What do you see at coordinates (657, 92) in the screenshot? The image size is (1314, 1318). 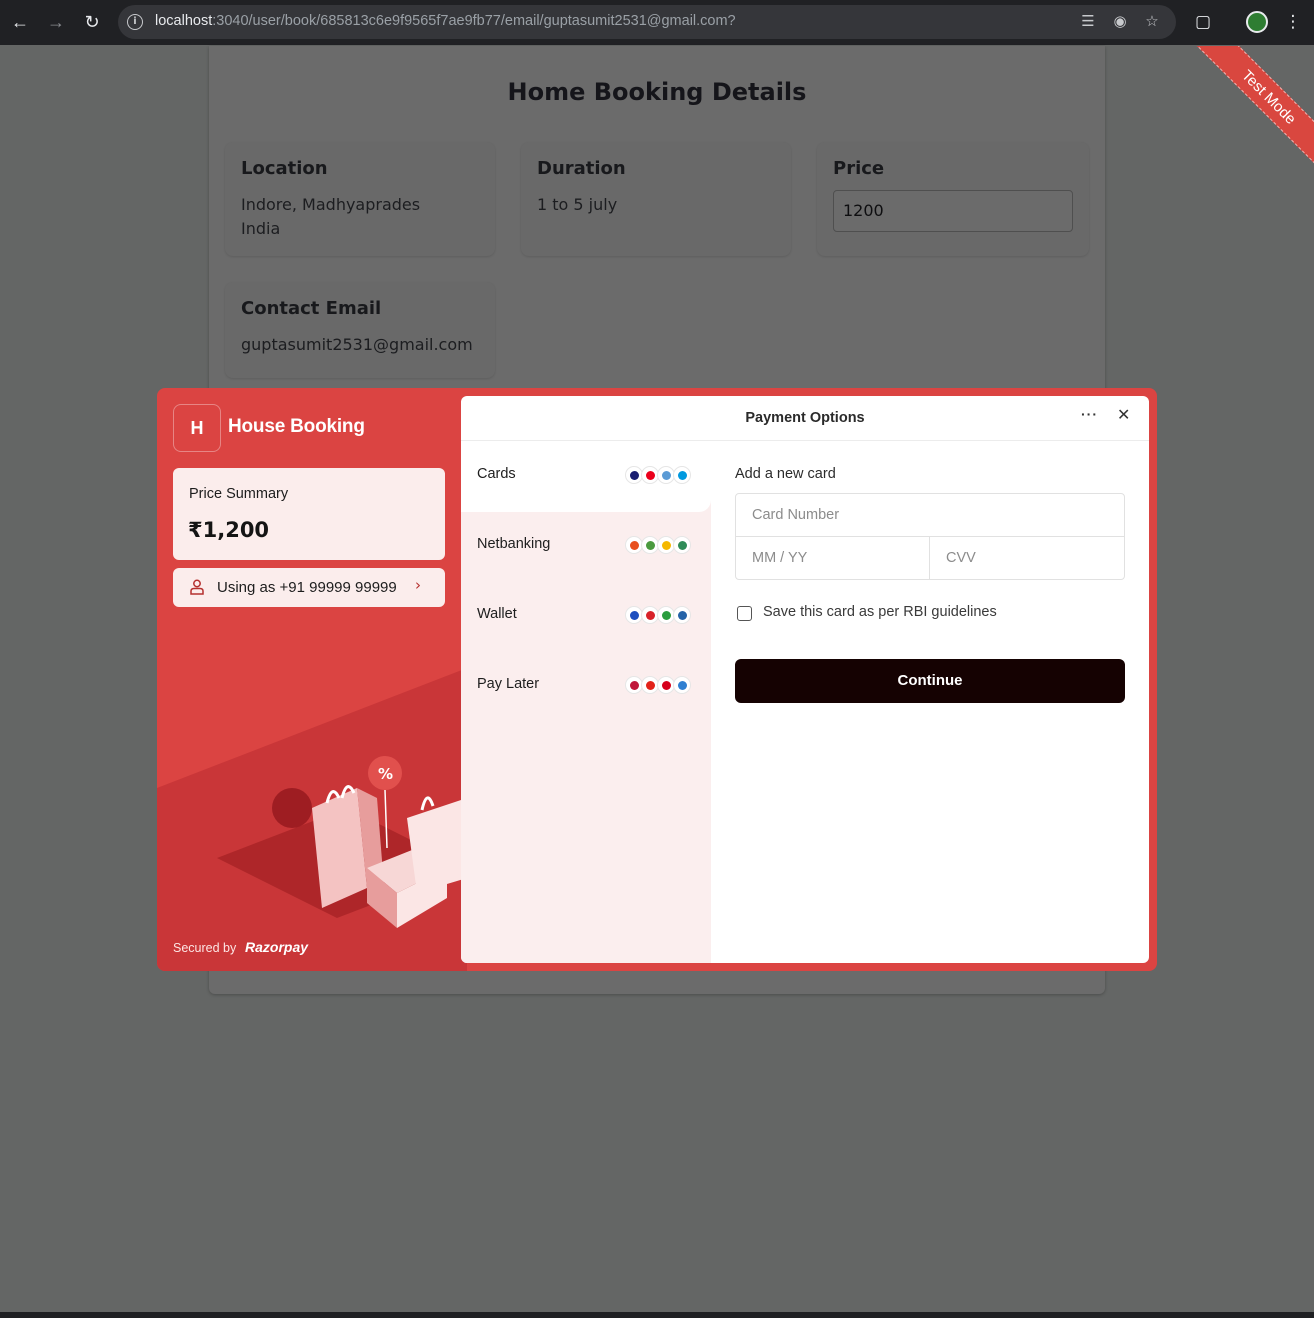 I see `page-title: Home Booking Details` at bounding box center [657, 92].